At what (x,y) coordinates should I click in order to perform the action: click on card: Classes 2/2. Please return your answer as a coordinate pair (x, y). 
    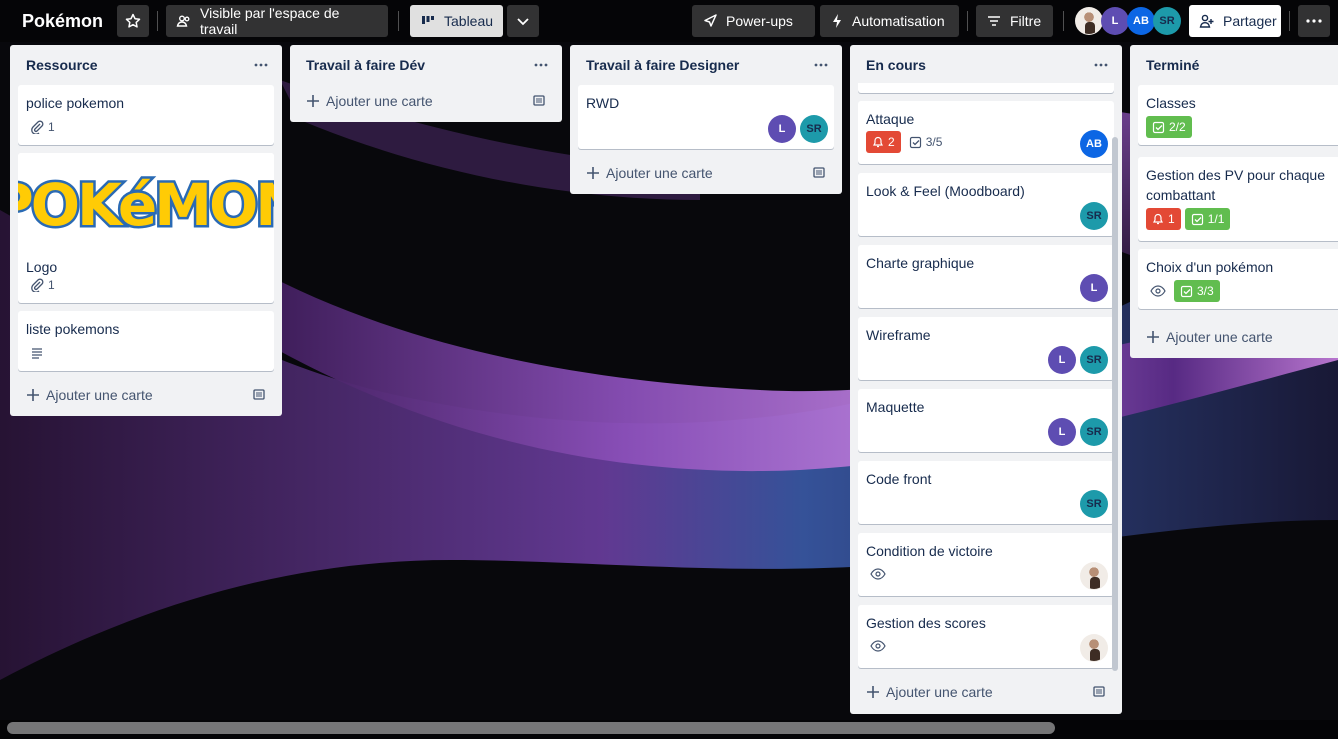
    Looking at the image, I should click on (1238, 115).